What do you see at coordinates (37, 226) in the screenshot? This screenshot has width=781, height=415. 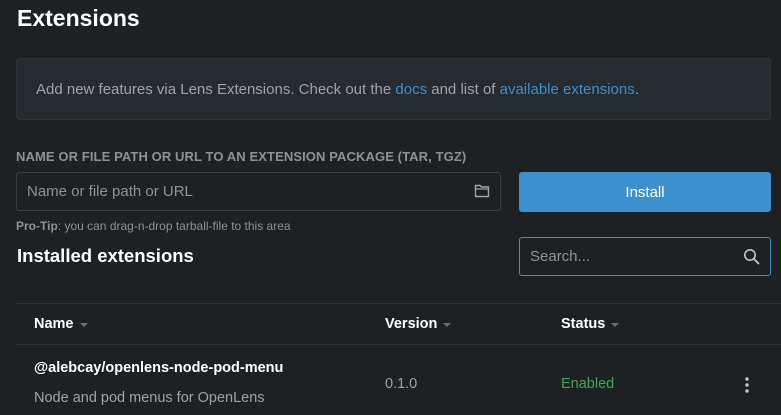 I see `pro-tip-label: Pro-Tip` at bounding box center [37, 226].